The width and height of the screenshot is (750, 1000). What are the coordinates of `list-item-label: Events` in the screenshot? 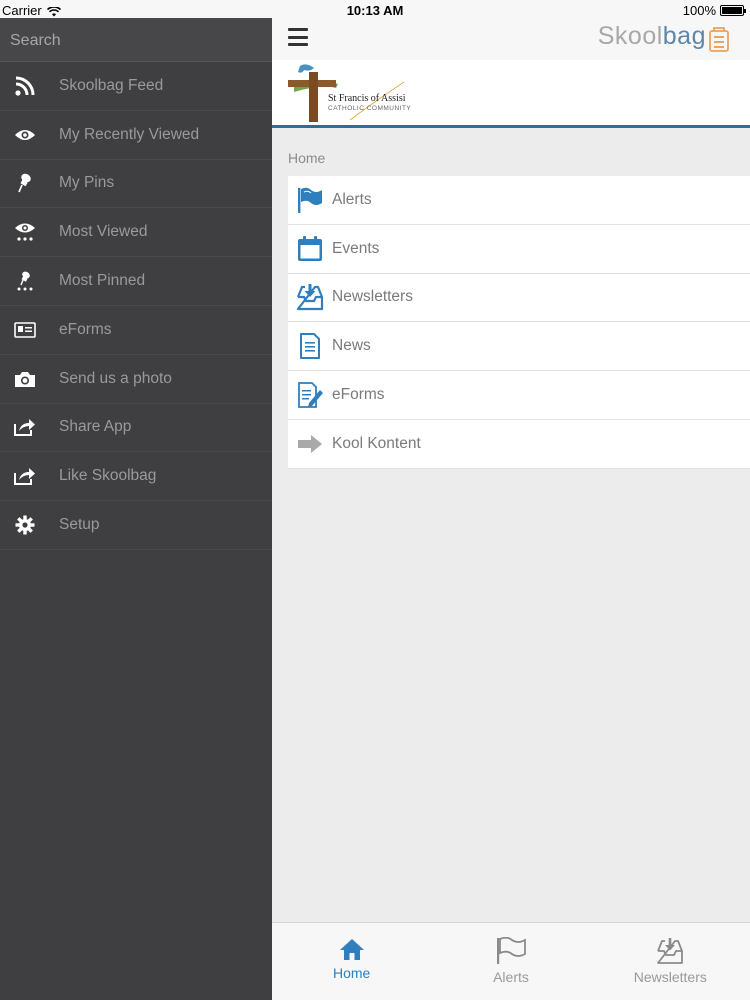 It's located at (356, 248).